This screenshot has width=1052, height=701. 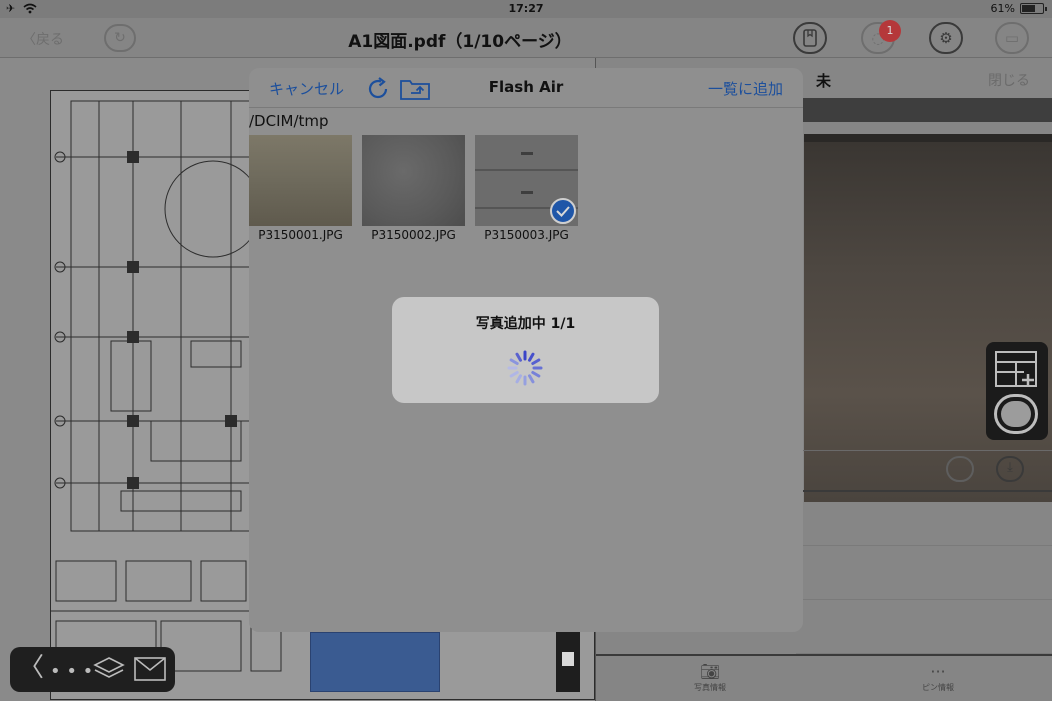 What do you see at coordinates (150, 669) in the screenshot?
I see `mail-icon` at bounding box center [150, 669].